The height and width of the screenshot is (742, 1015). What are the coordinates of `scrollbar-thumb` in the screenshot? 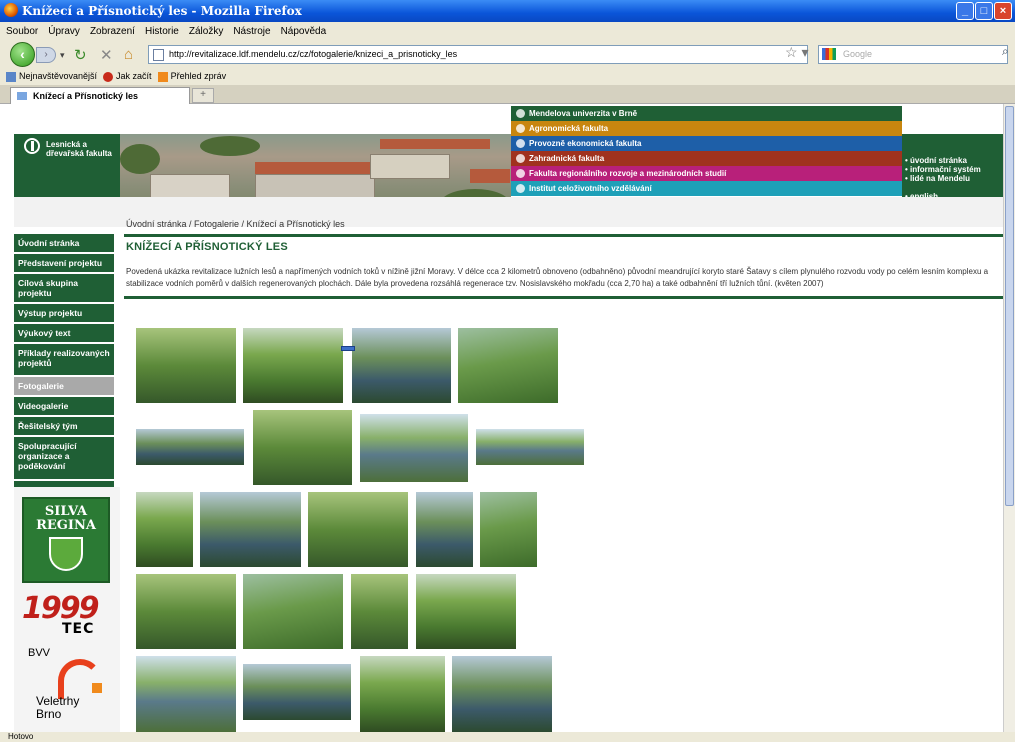 It's located at (1009, 306).